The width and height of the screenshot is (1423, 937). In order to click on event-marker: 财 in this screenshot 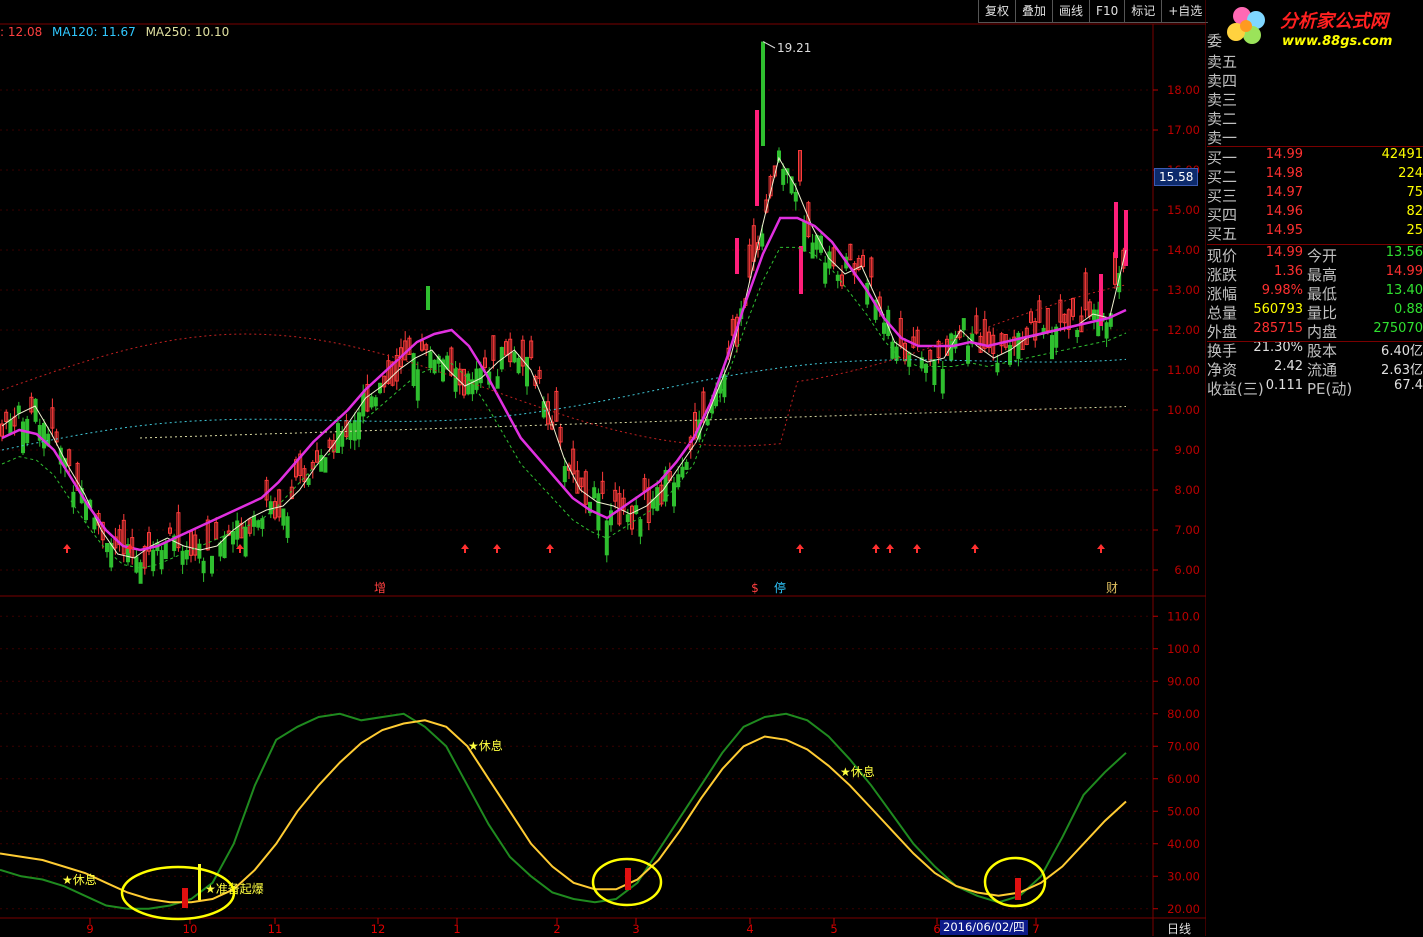, I will do `click(1112, 588)`.